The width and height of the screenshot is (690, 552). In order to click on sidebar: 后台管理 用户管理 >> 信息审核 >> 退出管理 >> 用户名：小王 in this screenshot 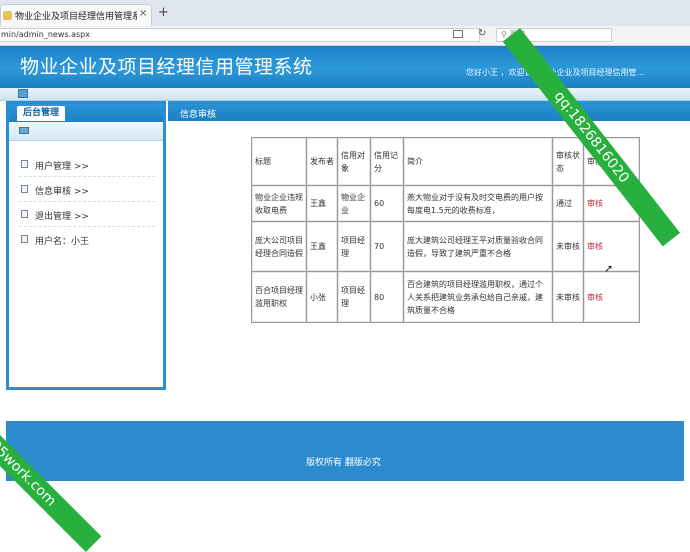, I will do `click(86, 245)`.